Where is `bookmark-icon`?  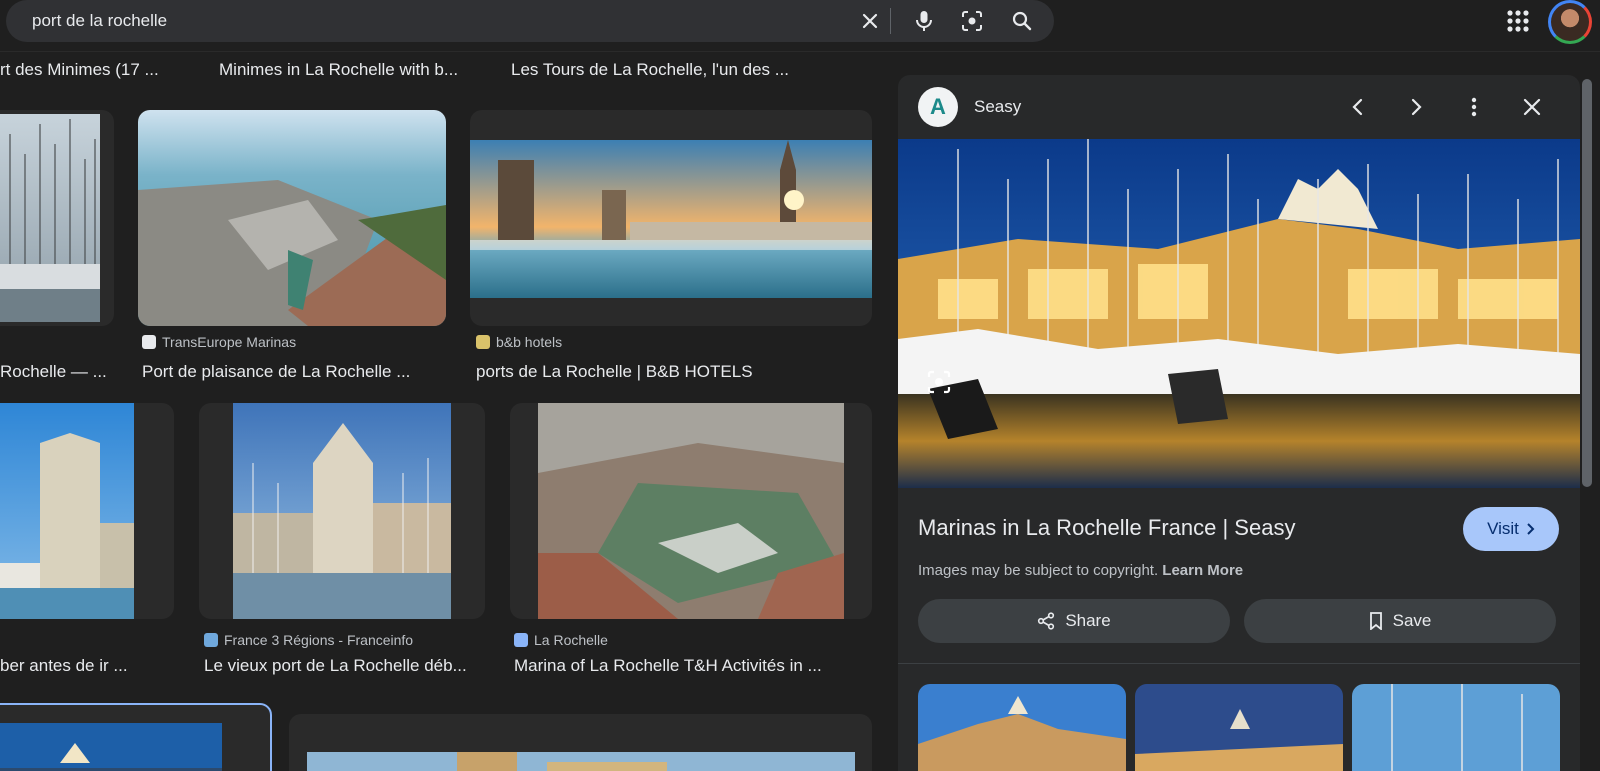
bookmark-icon is located at coordinates (1375, 621).